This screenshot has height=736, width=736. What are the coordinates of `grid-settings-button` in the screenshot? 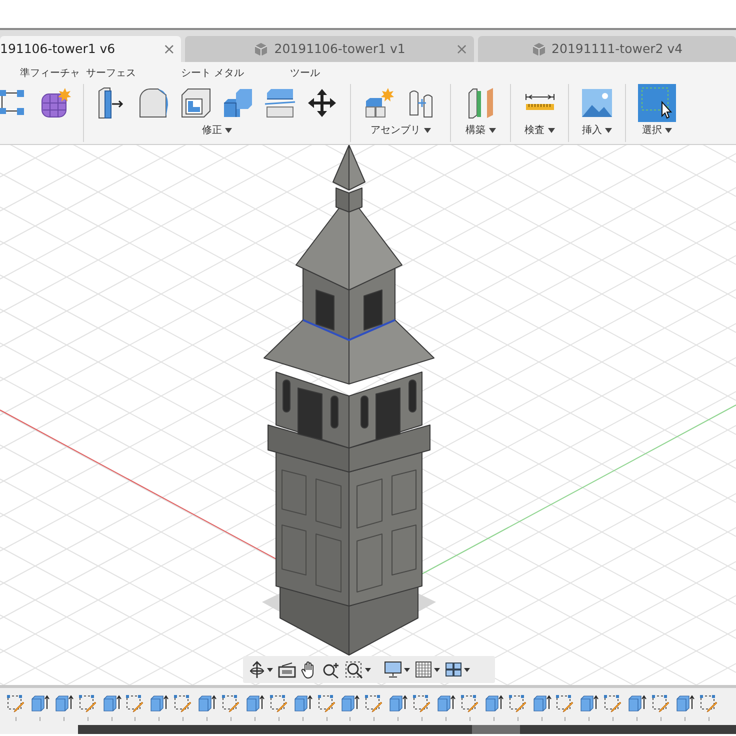 It's located at (427, 669).